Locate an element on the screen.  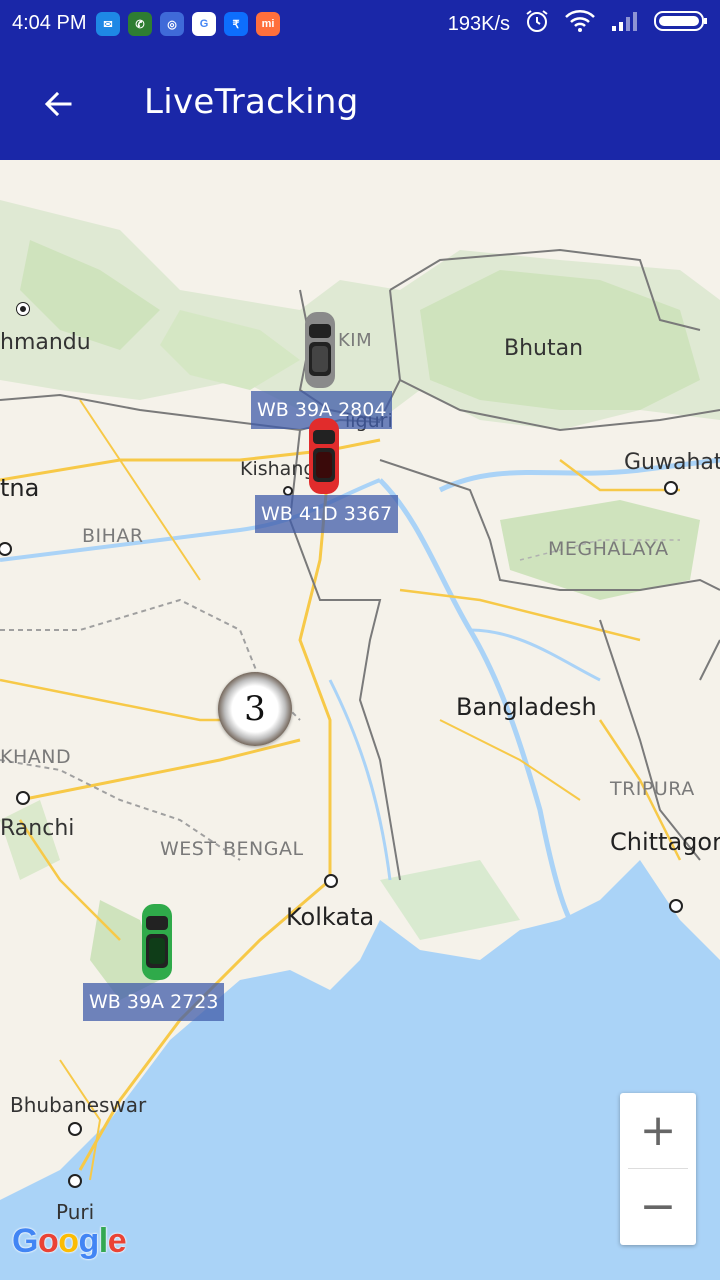
map-label-sikkim: KIM is located at coordinates (355, 340).